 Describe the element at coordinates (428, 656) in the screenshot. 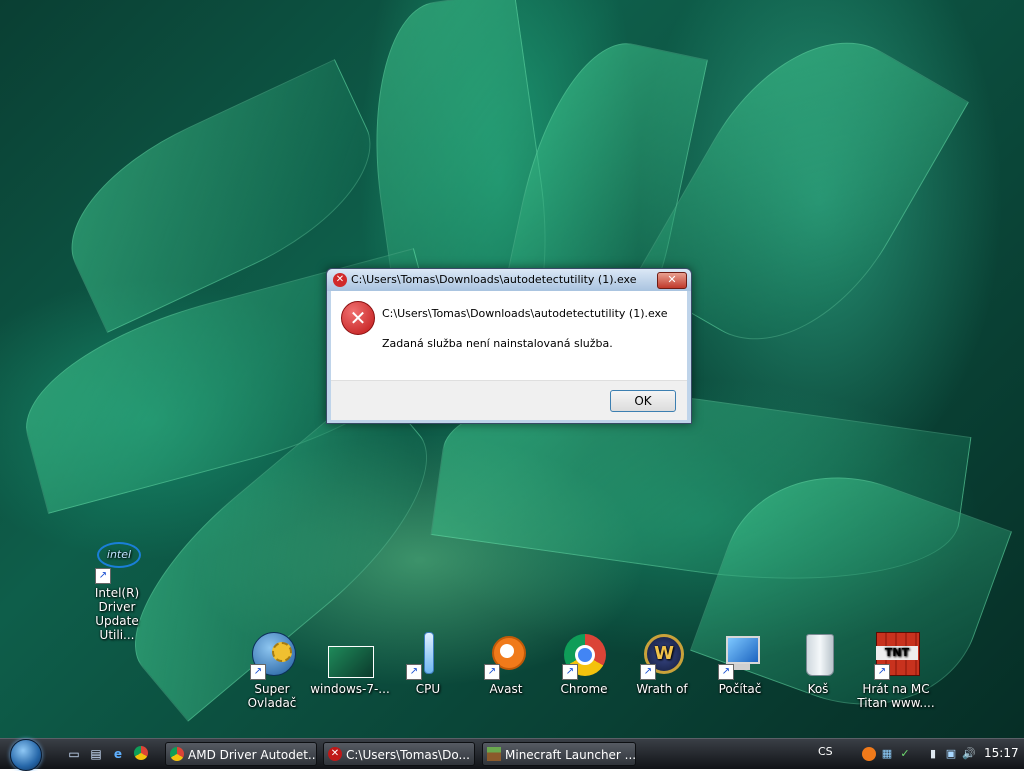

I see `thermometer-icon: ↗` at that location.